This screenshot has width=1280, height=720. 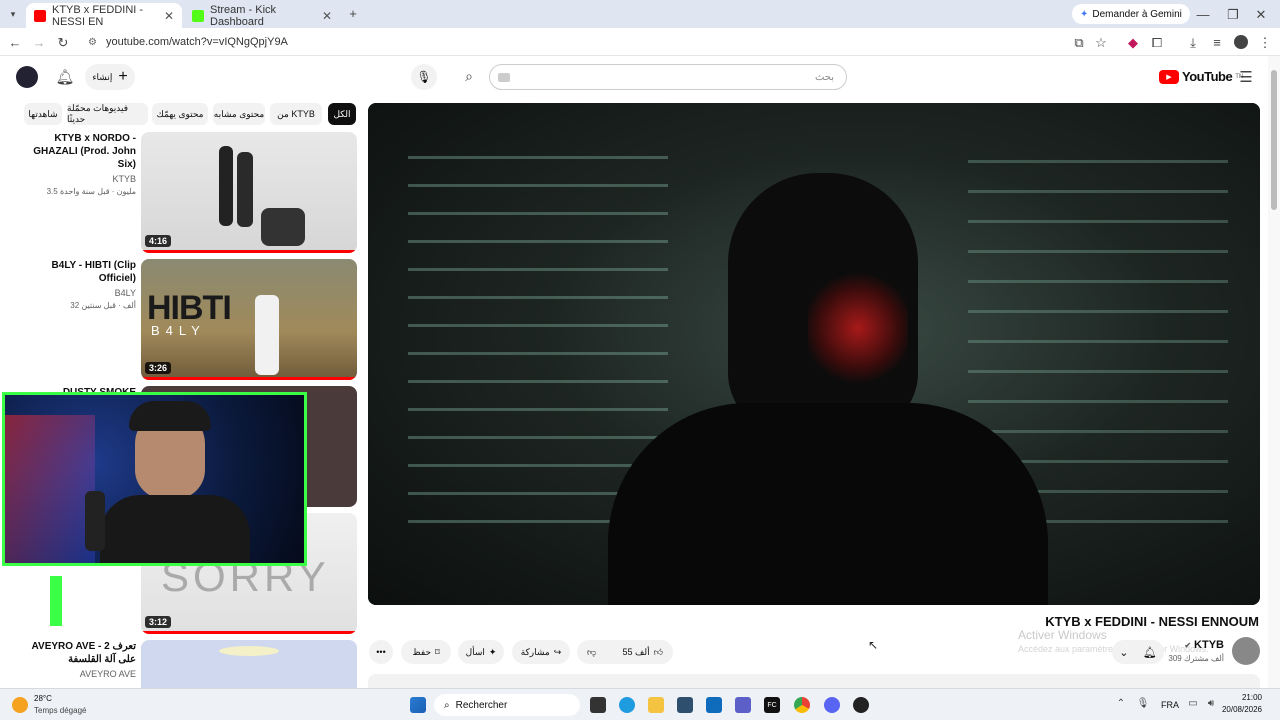 I want to click on monitor-icon: ▭, so click(x=1193, y=703).